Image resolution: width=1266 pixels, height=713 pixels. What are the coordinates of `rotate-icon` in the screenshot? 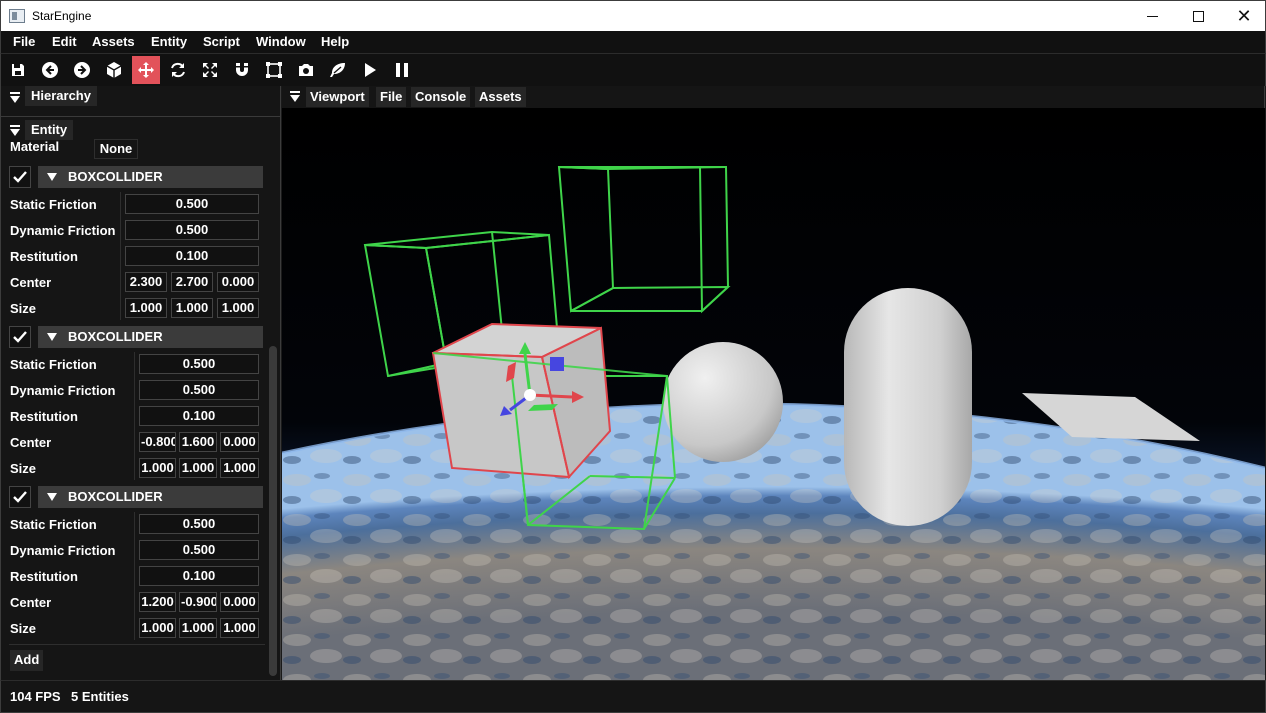 It's located at (178, 70).